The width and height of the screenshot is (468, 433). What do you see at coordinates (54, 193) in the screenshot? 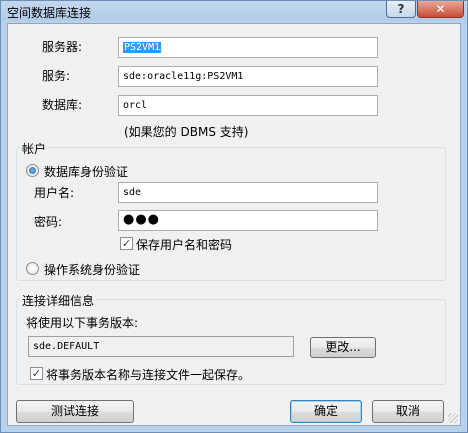
I see `username-label: 用户名:` at bounding box center [54, 193].